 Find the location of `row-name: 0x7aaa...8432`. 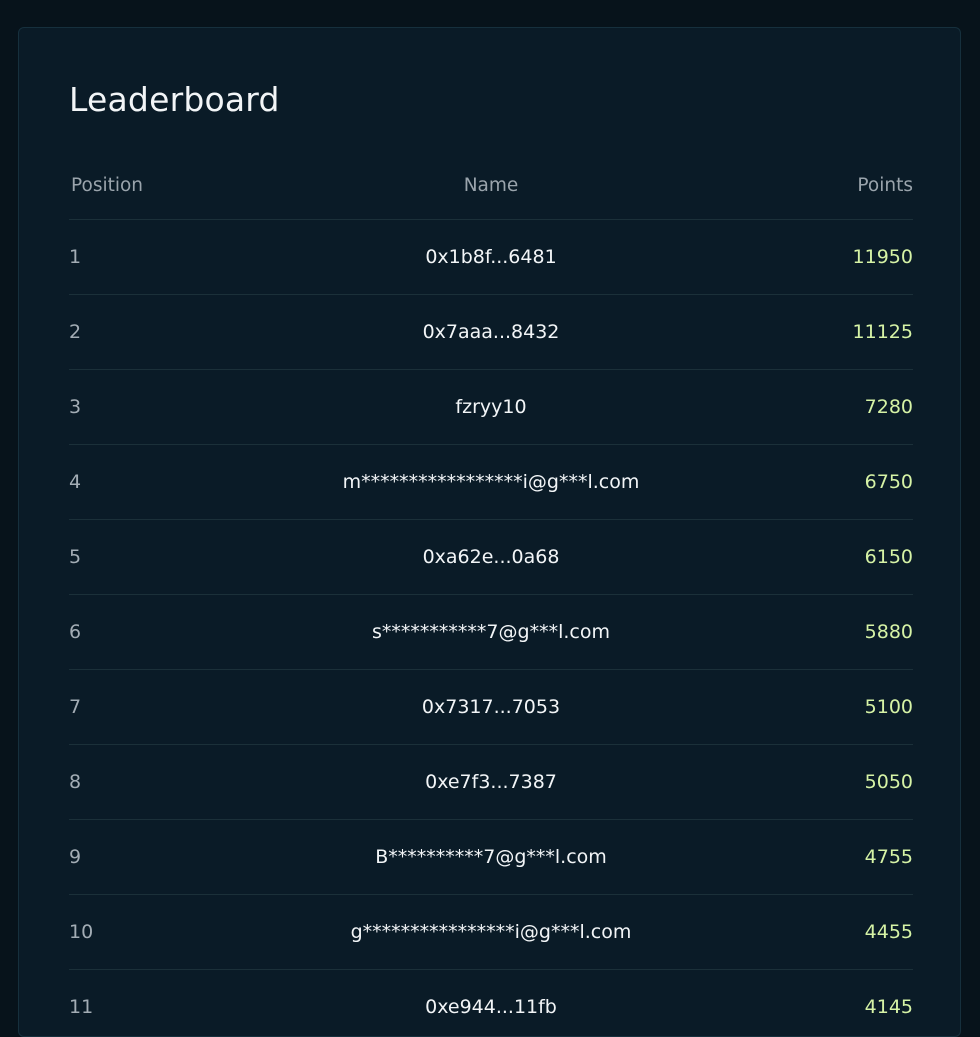

row-name: 0x7aaa...8432 is located at coordinates (491, 332).